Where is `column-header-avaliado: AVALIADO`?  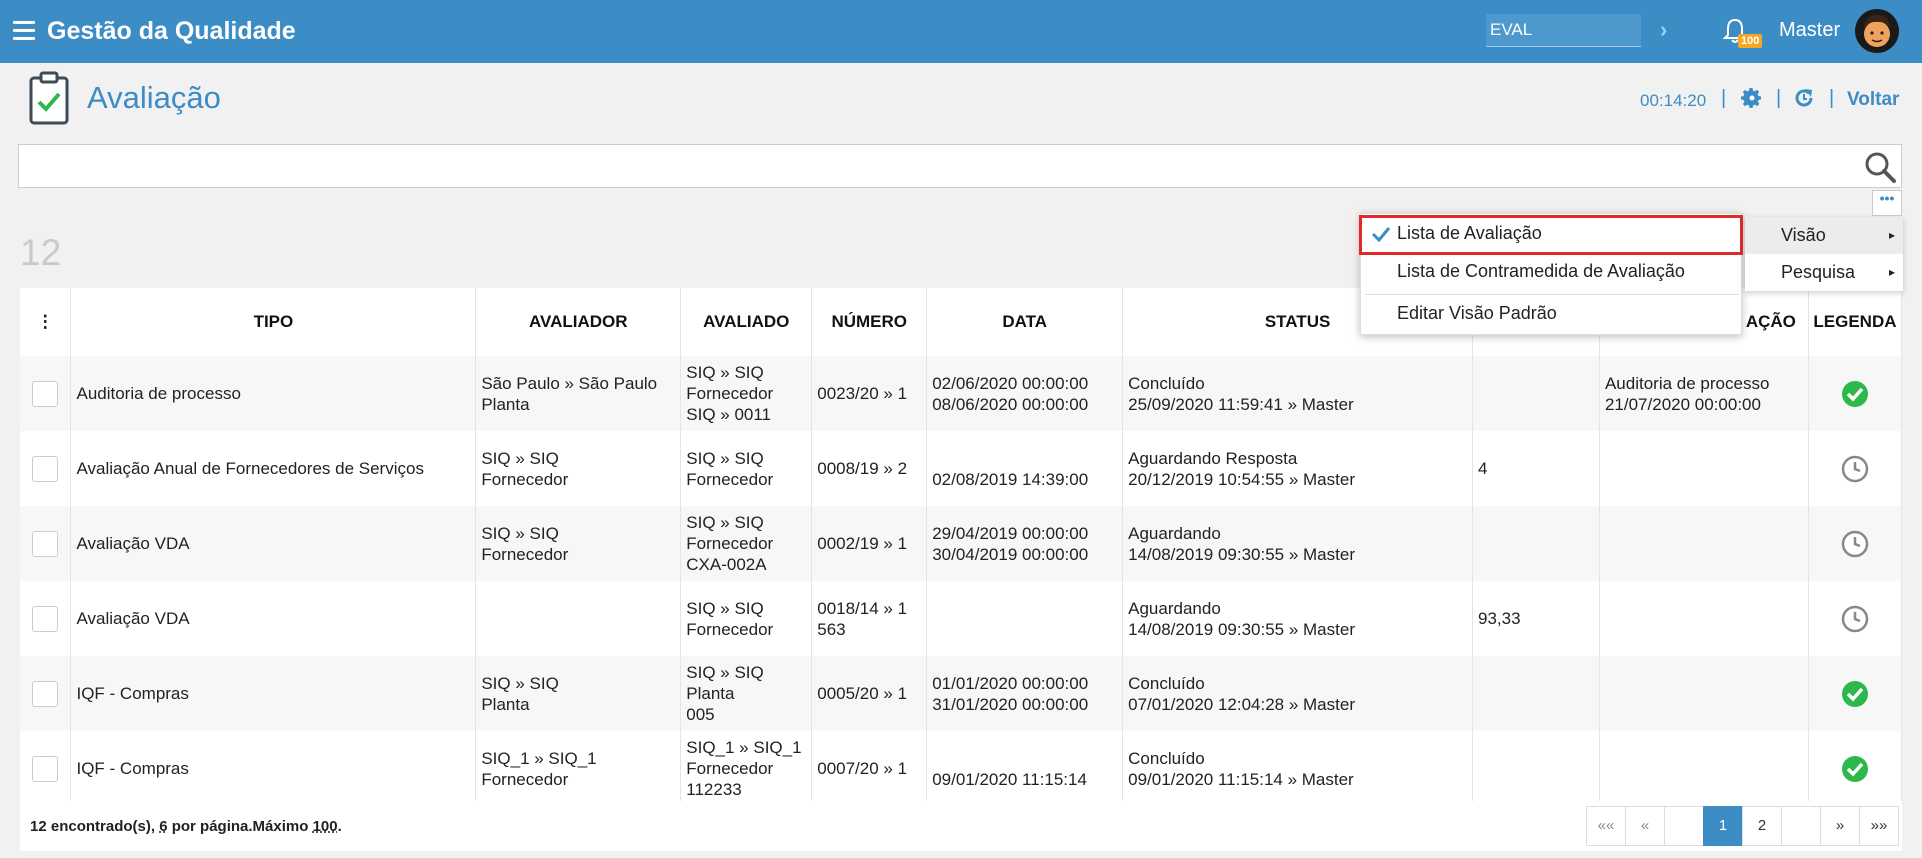 column-header-avaliado: AVALIADO is located at coordinates (746, 322).